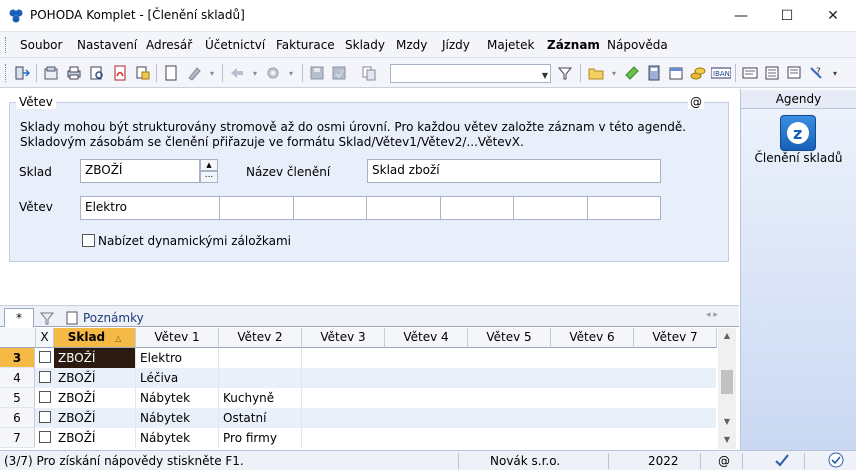  What do you see at coordinates (411, 45) in the screenshot?
I see `menu-mzdy: Mzdy` at bounding box center [411, 45].